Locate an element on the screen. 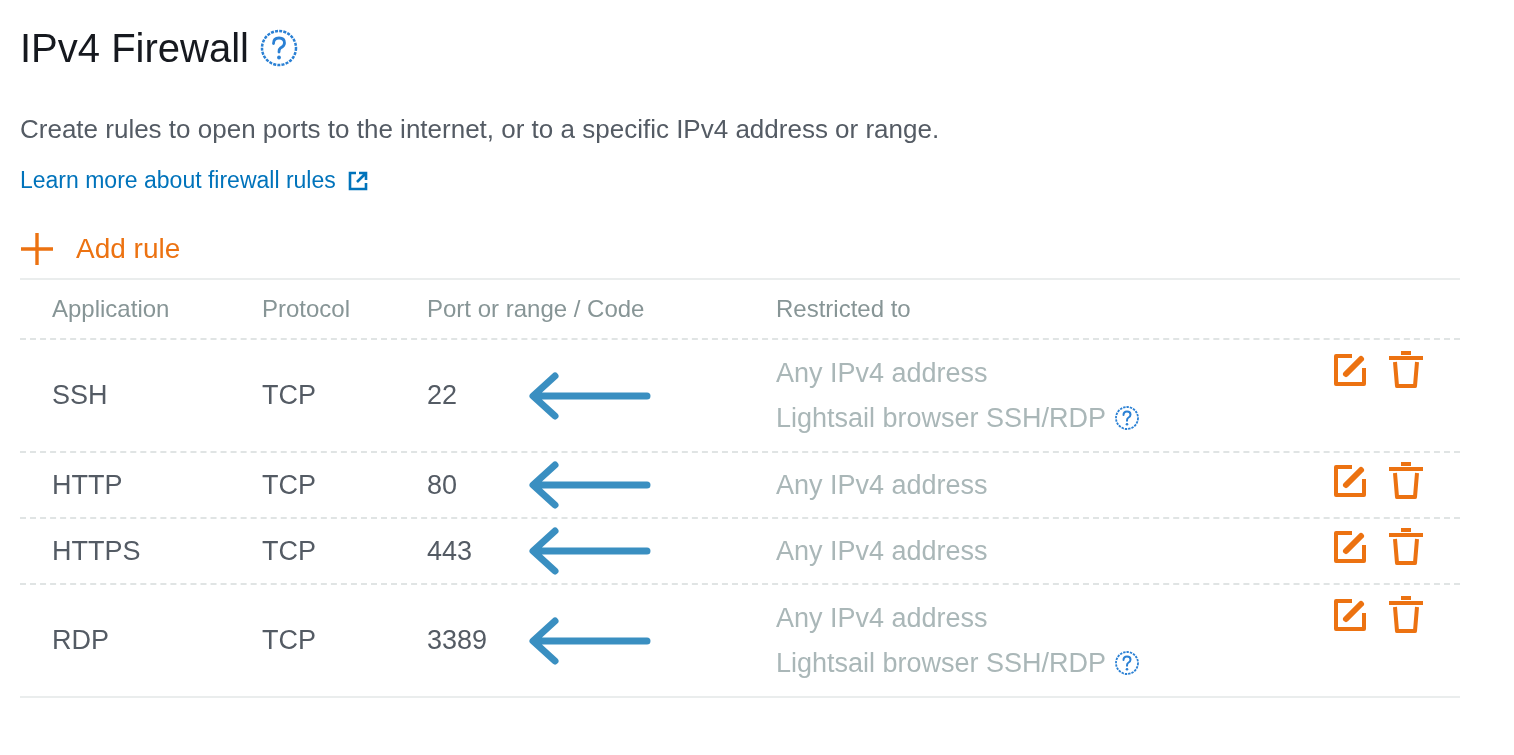  plus-icon is located at coordinates (37, 249).